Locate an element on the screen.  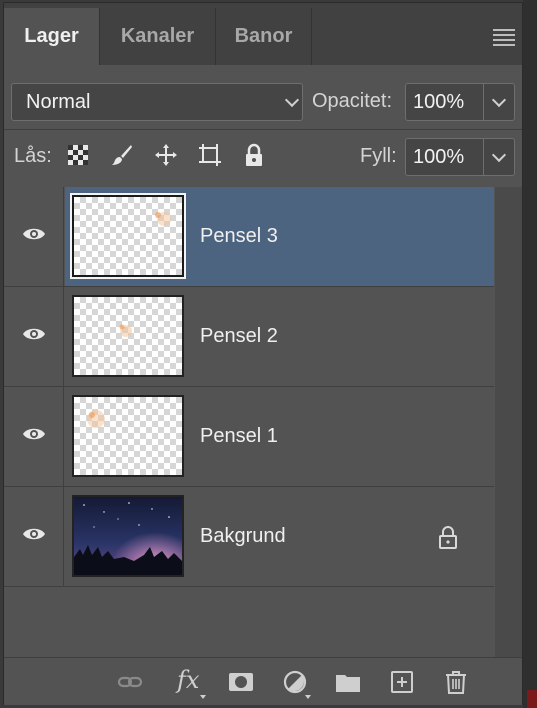
lock-position-icon is located at coordinates (166, 155).